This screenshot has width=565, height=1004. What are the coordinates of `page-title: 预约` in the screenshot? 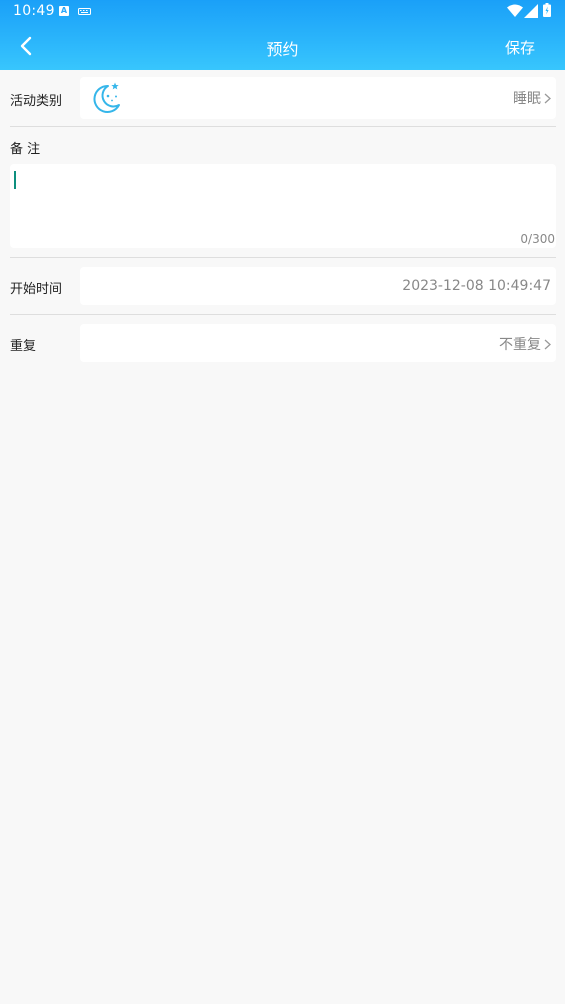 It's located at (282, 49).